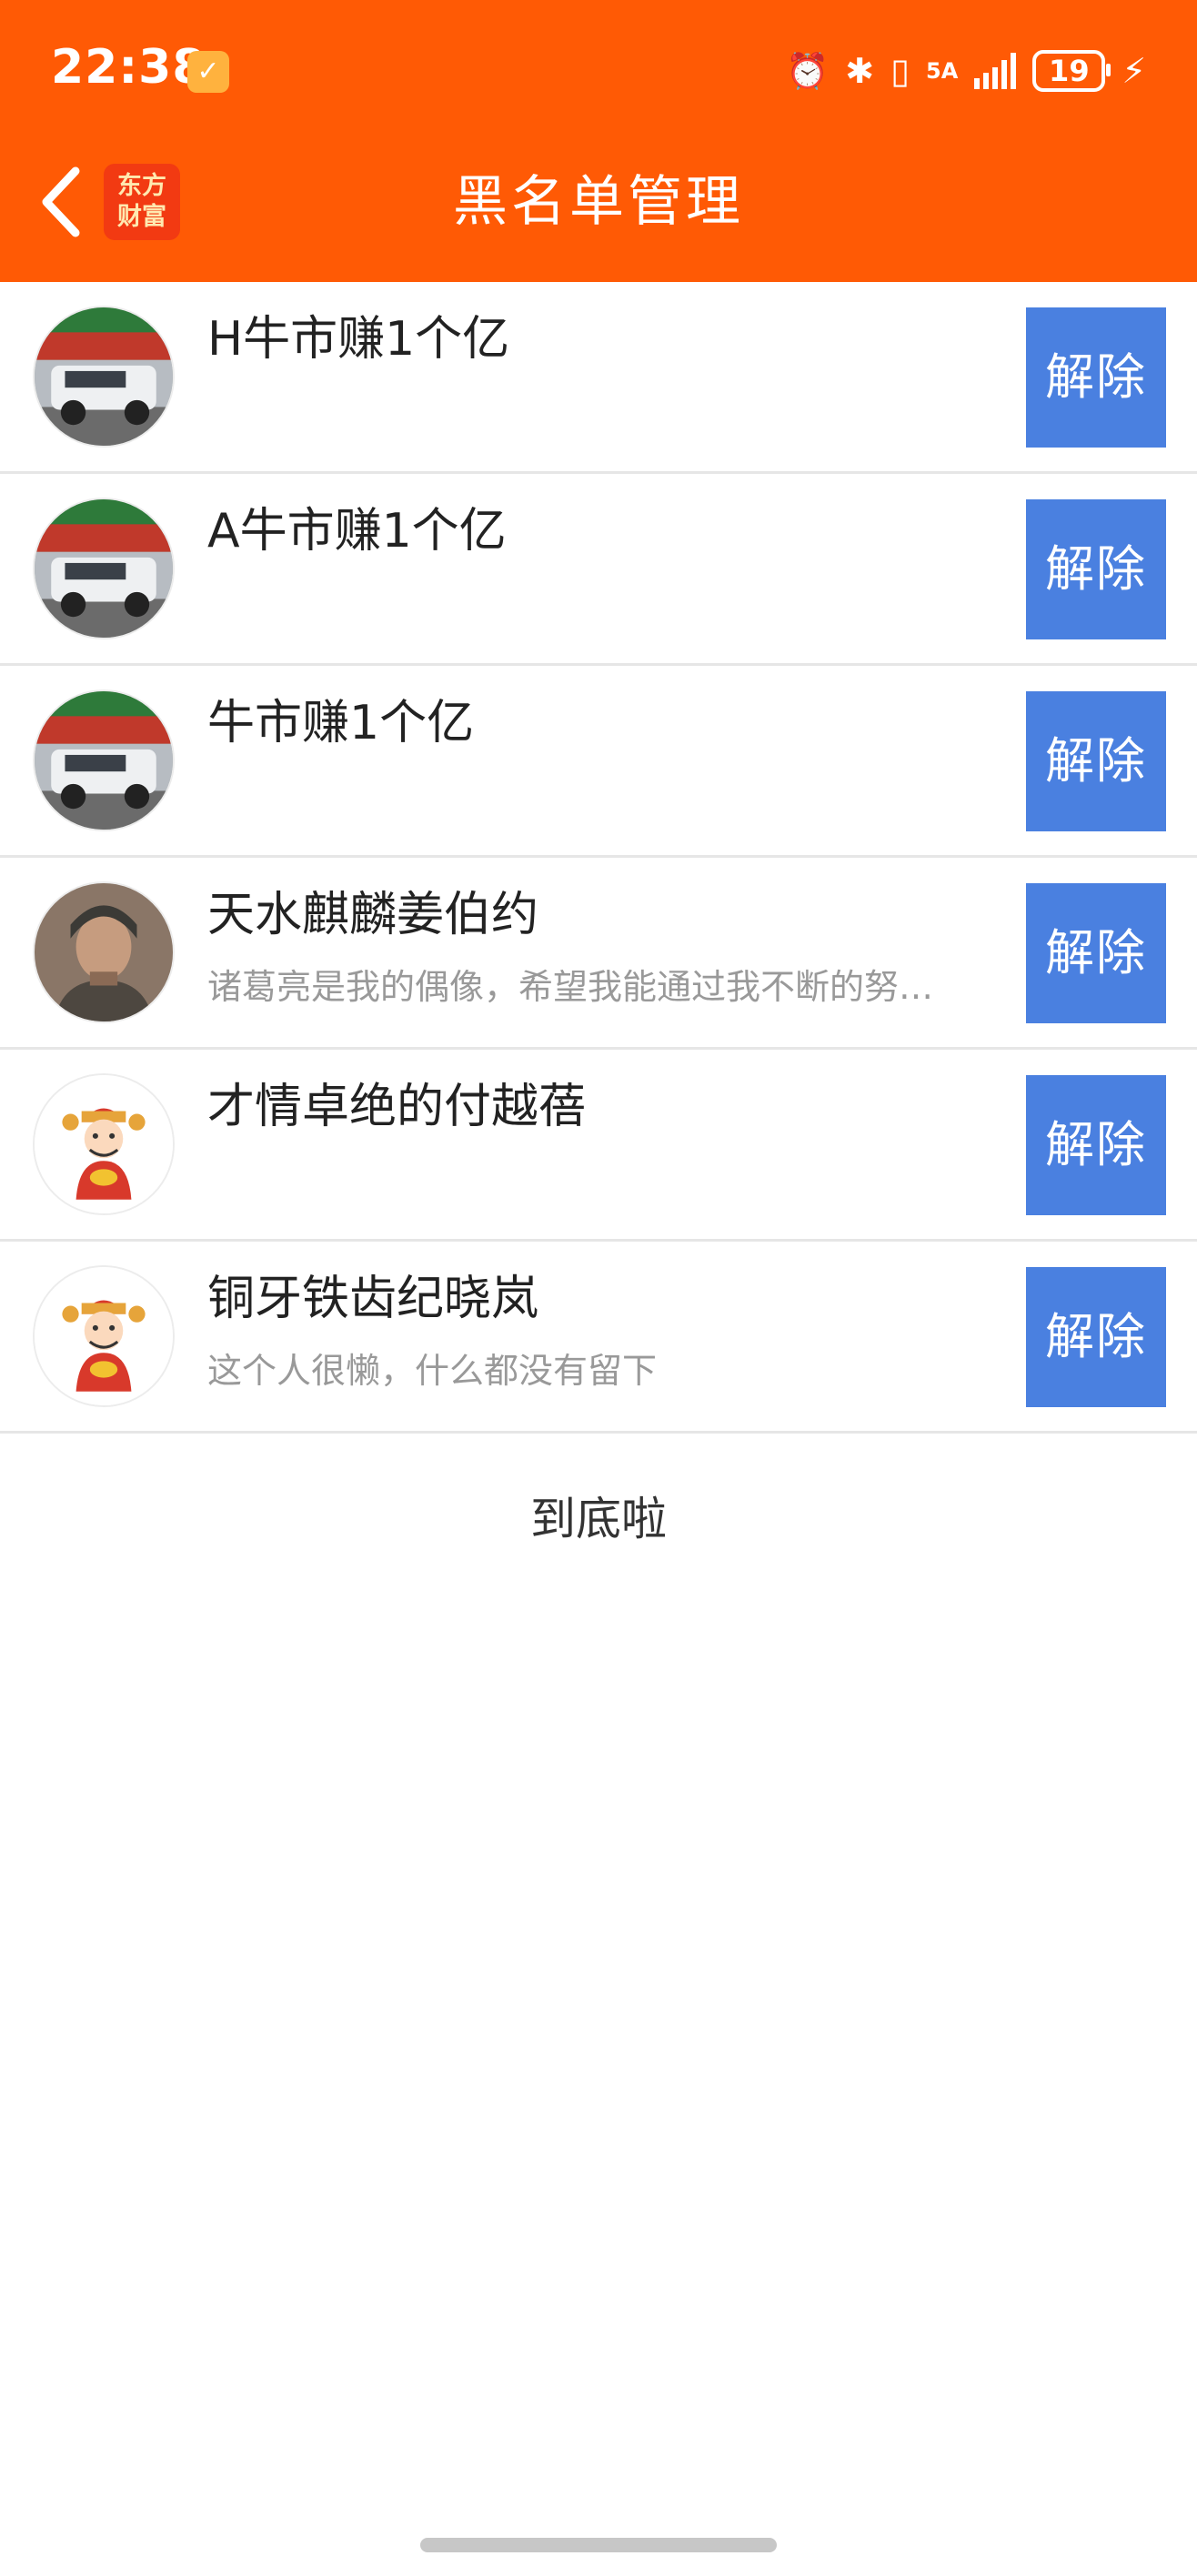 The image size is (1197, 2576). Describe the element at coordinates (373, 1299) in the screenshot. I see `user-name: 铜牙铁齿纪晓岚` at that location.